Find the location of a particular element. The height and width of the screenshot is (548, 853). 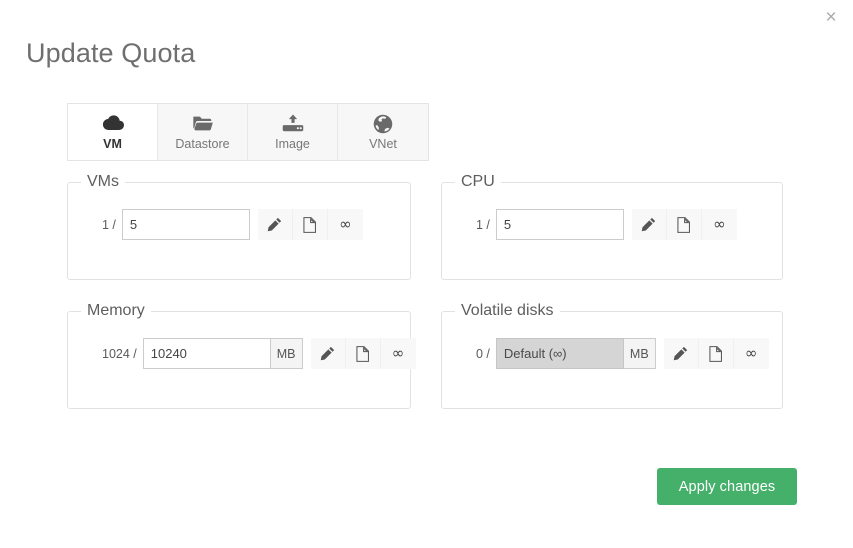

quota-row-cpu: 1 / ∞ is located at coordinates (612, 224).